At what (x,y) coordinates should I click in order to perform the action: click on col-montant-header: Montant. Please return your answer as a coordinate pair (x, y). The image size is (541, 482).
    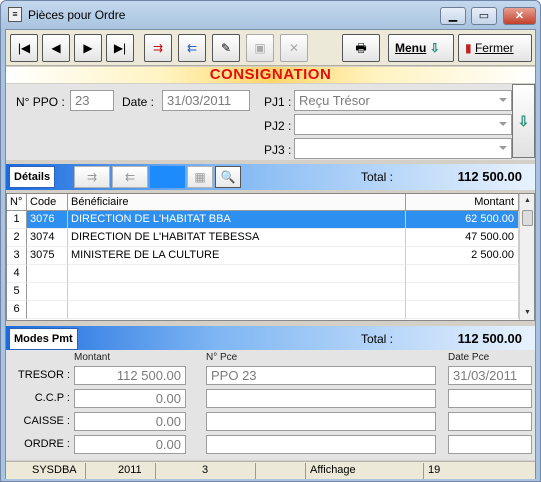
    Looking at the image, I should click on (92, 357).